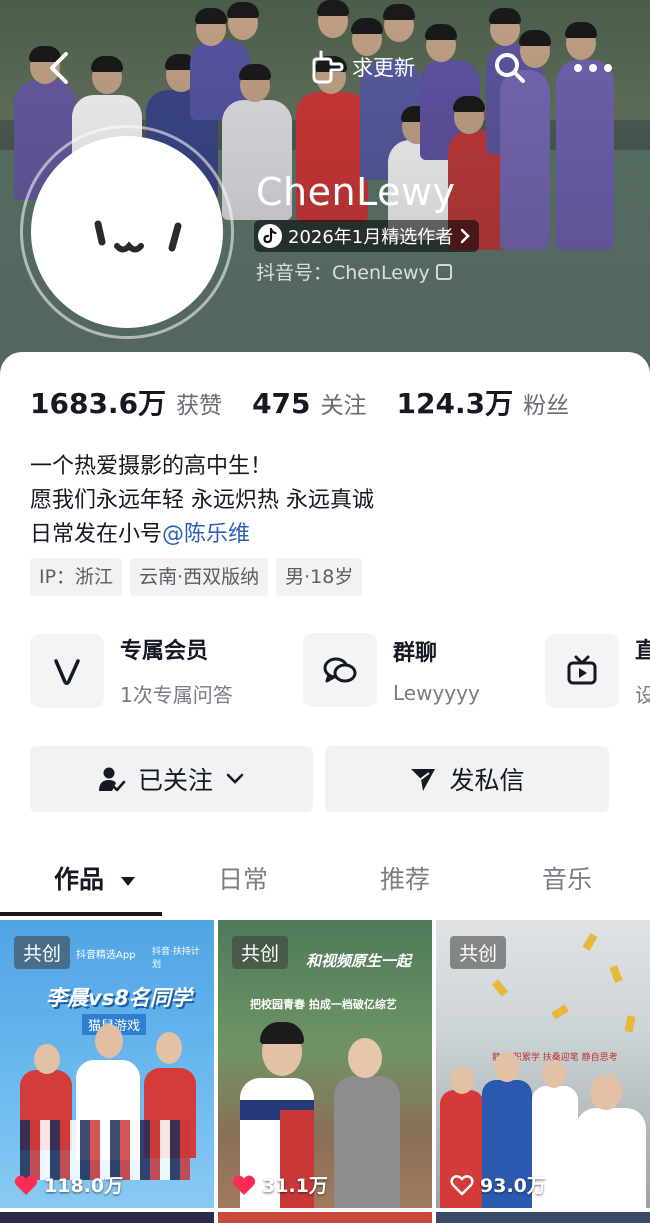  I want to click on chevron-down-icon, so click(235, 778).